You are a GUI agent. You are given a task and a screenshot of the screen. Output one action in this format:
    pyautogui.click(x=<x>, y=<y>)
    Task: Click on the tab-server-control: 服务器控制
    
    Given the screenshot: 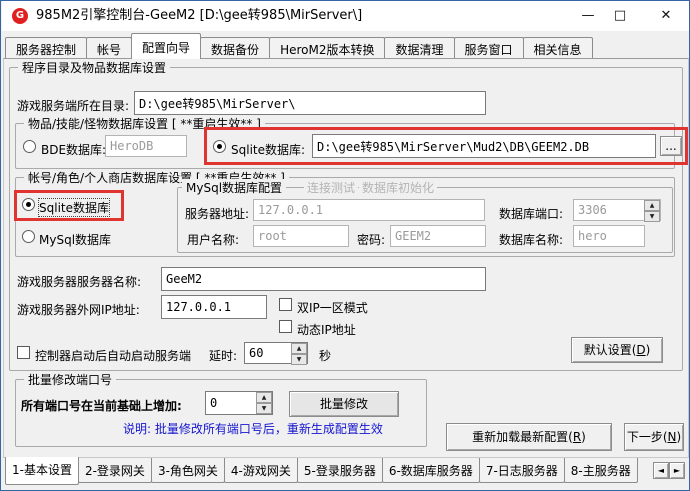 What is the action you would take?
    pyautogui.click(x=46, y=48)
    